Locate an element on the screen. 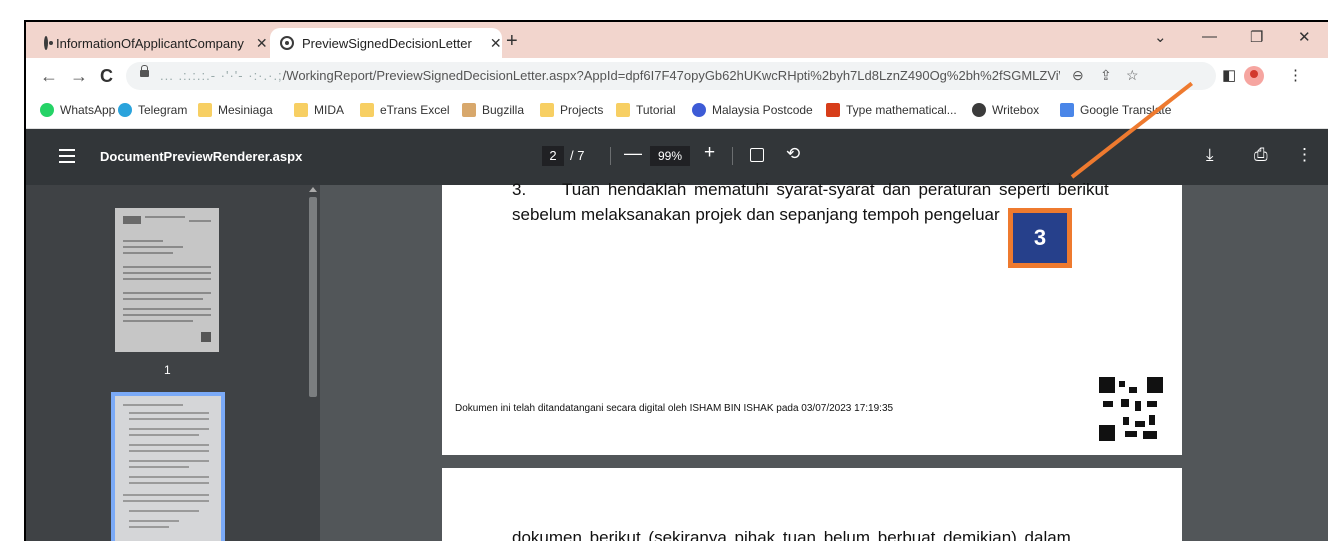 This screenshot has height=541, width=1328. back-button: ← is located at coordinates (49, 76).